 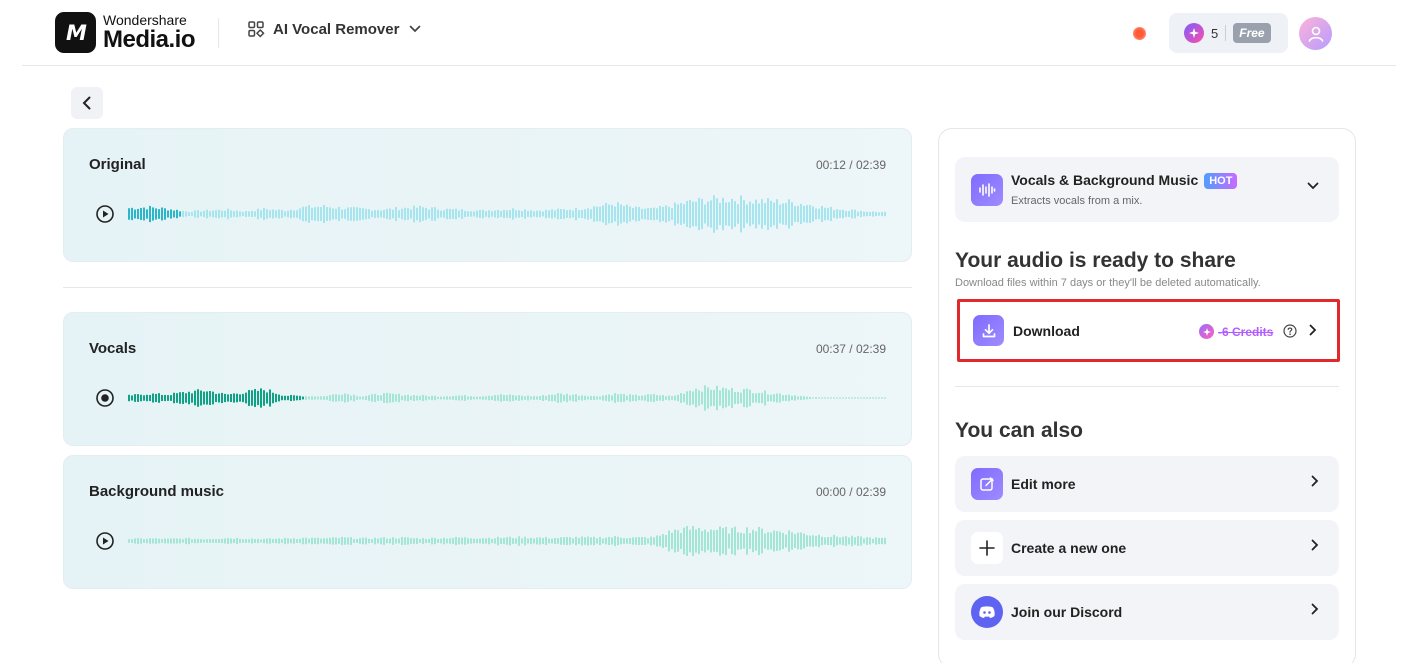 I want to click on notification-dot, so click(x=1139, y=33).